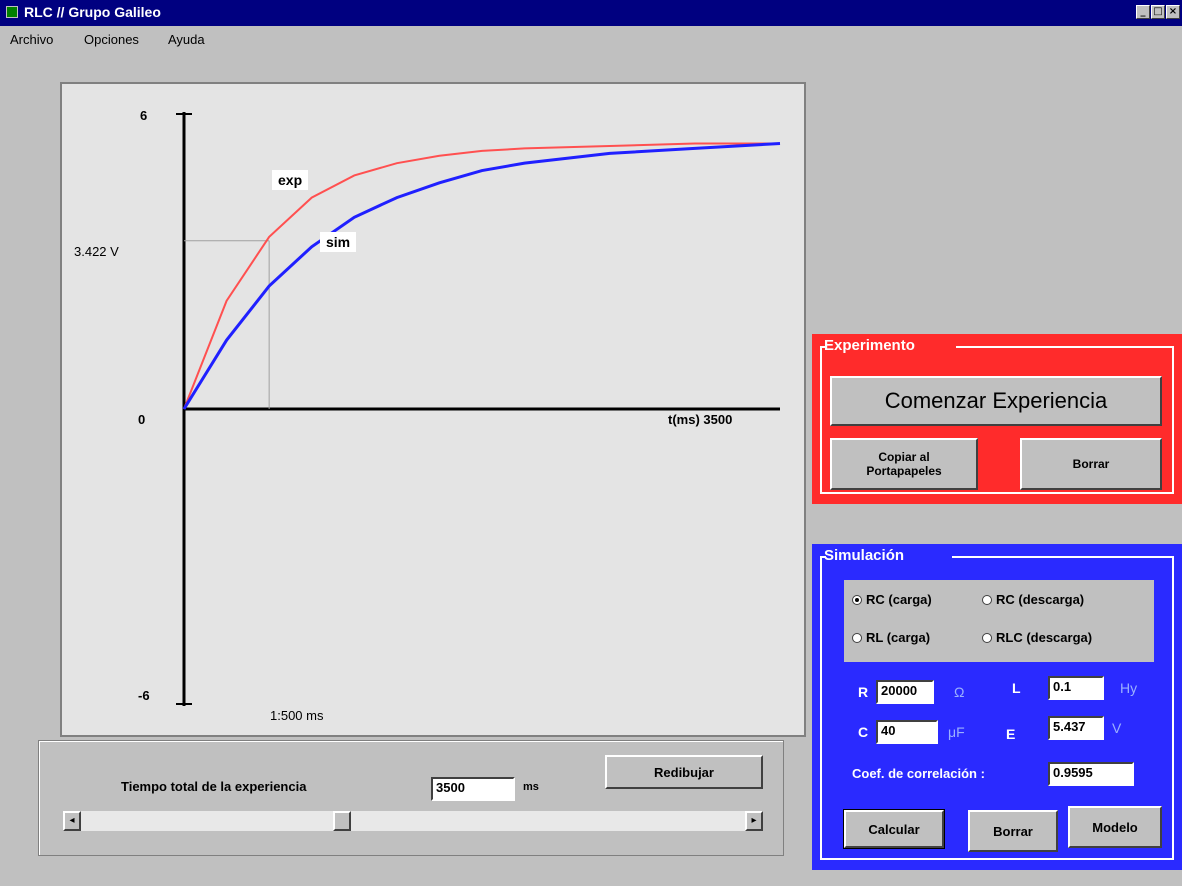  What do you see at coordinates (857, 637) in the screenshot?
I see `radio-rl-carga-dot` at bounding box center [857, 637].